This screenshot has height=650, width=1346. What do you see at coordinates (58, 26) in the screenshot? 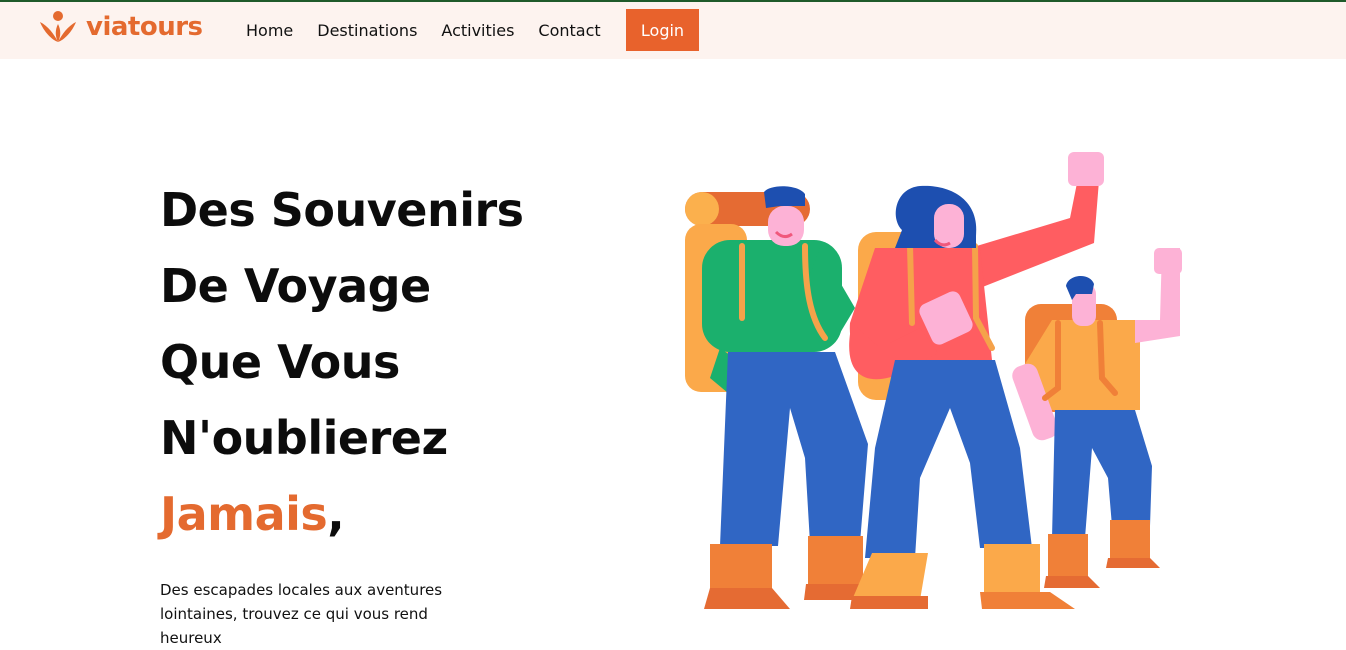
I see `logo-icon` at bounding box center [58, 26].